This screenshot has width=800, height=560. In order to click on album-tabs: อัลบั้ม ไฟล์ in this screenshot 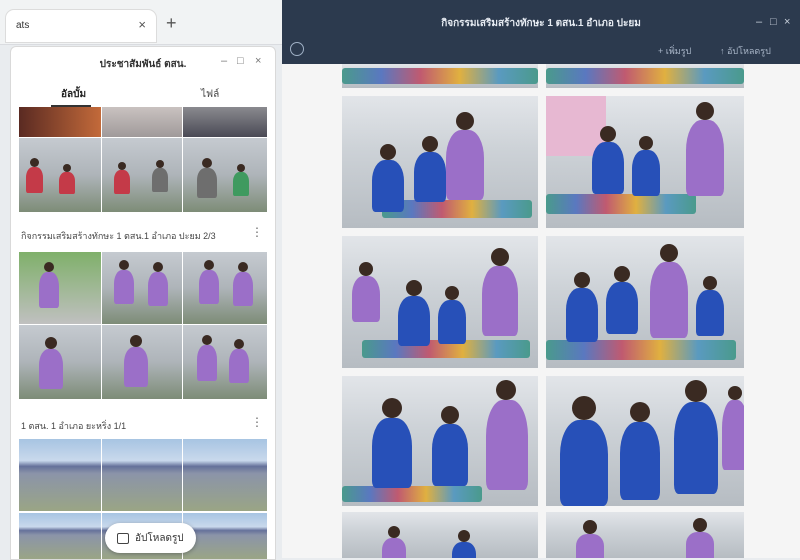, I will do `click(143, 95)`.